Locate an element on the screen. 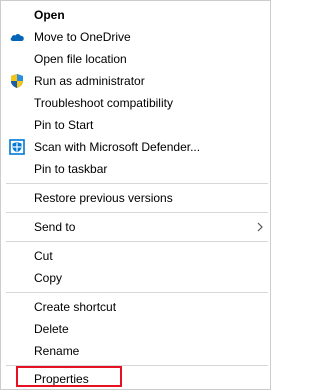  menu-item-label: Pin to taskbar is located at coordinates (71, 169).